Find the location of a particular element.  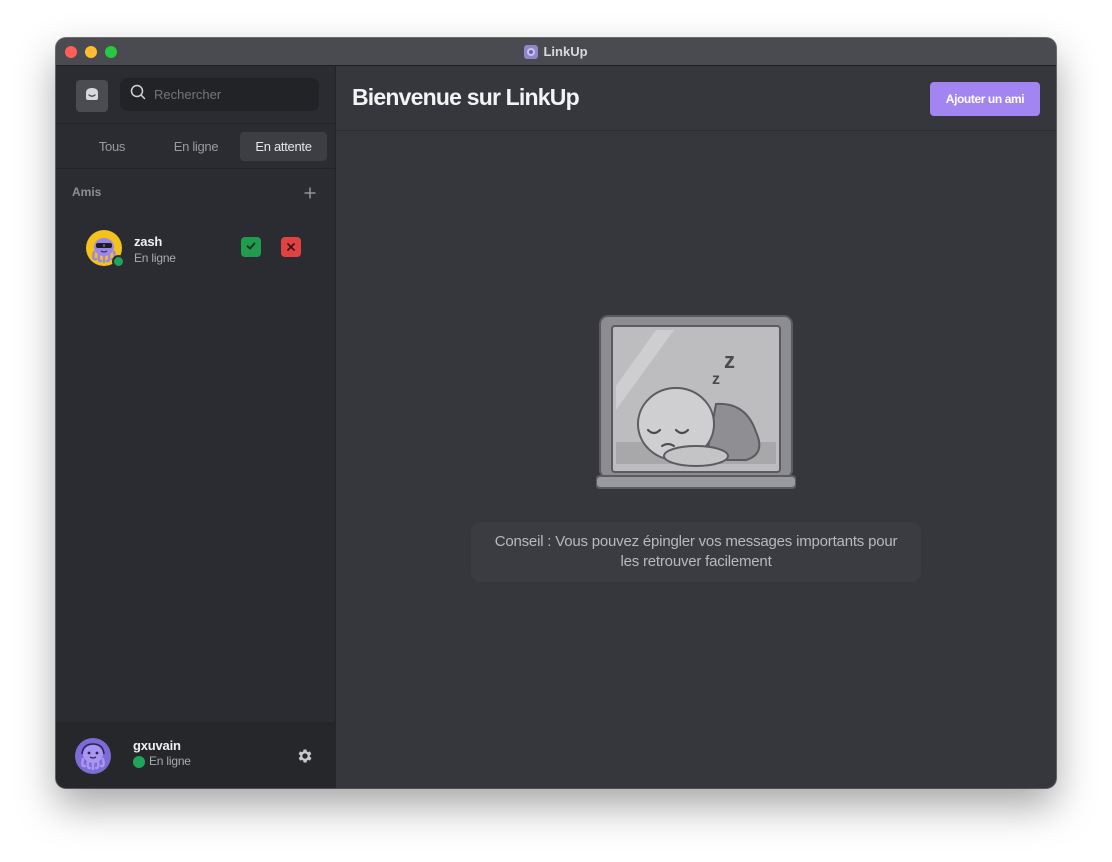

zoom-window-button is located at coordinates (111, 52).